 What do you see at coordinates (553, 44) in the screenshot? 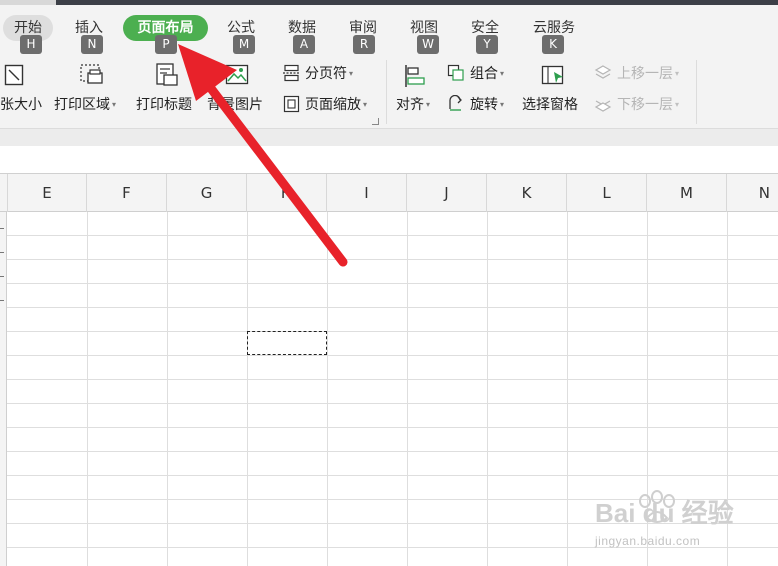
I see `key-hint-cloud-service: K` at bounding box center [553, 44].